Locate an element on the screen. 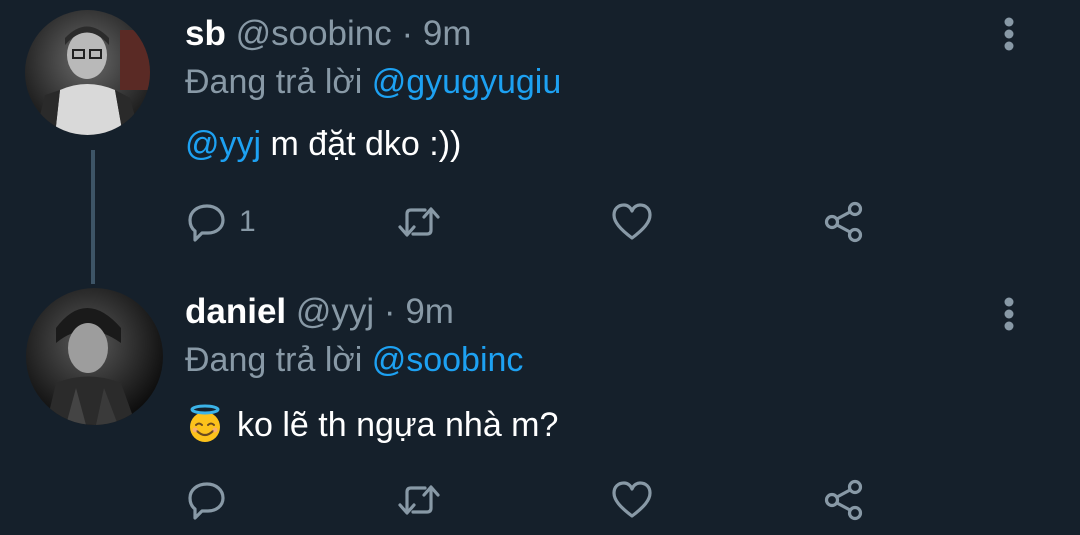 The height and width of the screenshot is (535, 1080). display-name: sb is located at coordinates (205, 33).